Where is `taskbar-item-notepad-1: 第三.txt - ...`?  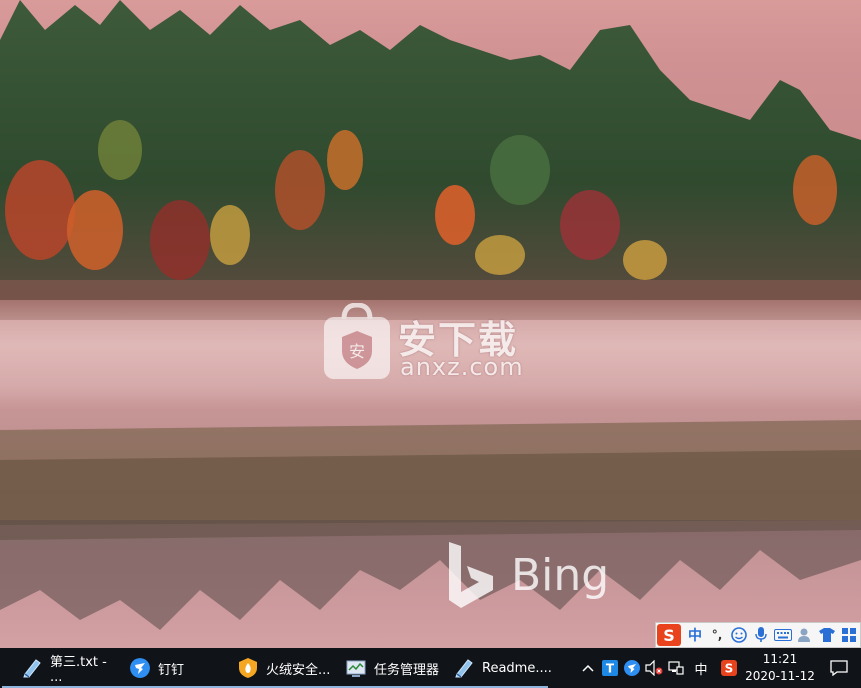 taskbar-item-notepad-1: 第三.txt - ... is located at coordinates (61, 668).